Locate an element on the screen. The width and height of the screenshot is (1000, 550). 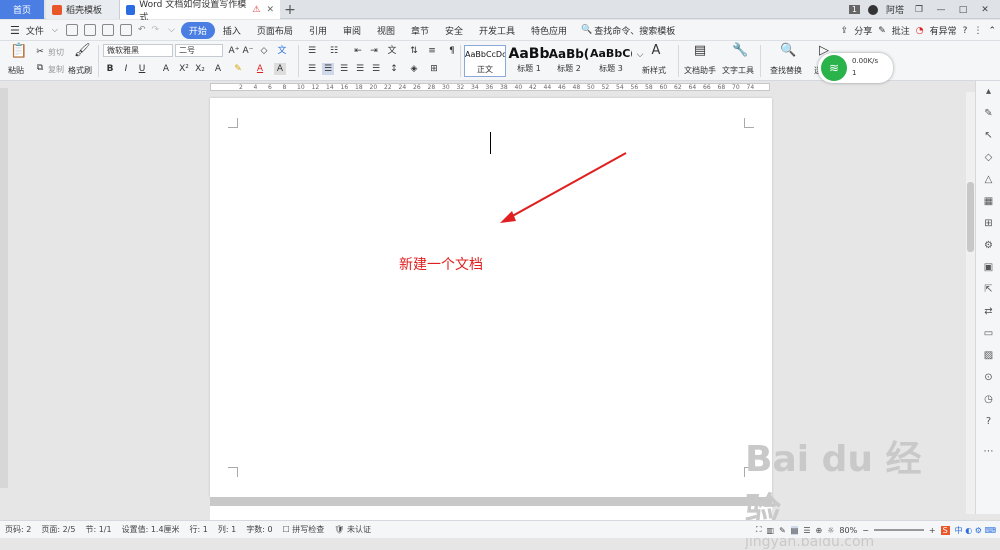
text-tools-button: 文字工具 is located at coordinates (738, 70).